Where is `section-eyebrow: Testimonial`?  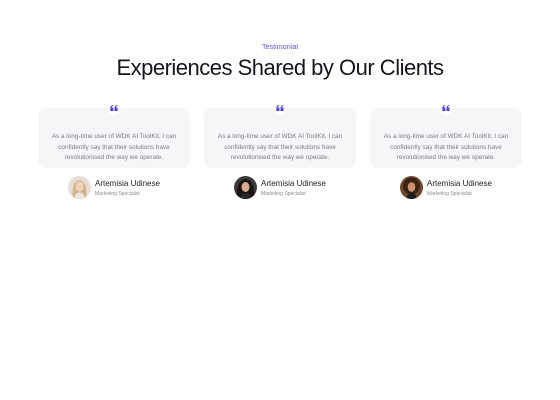 section-eyebrow: Testimonial is located at coordinates (280, 47).